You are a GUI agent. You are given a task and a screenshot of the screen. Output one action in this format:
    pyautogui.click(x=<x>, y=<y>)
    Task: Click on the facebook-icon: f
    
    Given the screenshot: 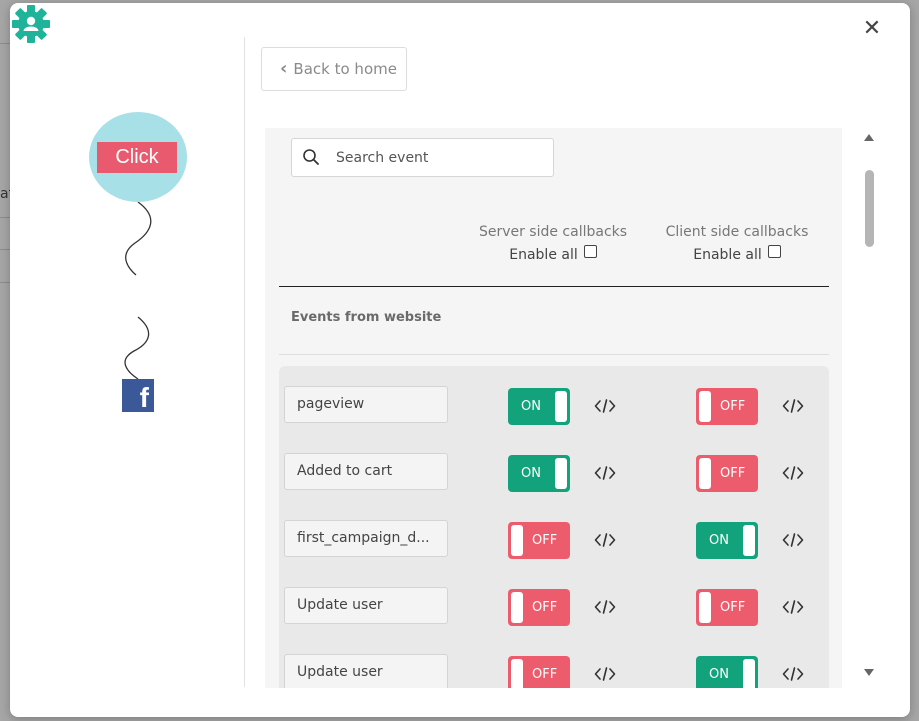 What is the action you would take?
    pyautogui.click(x=138, y=395)
    